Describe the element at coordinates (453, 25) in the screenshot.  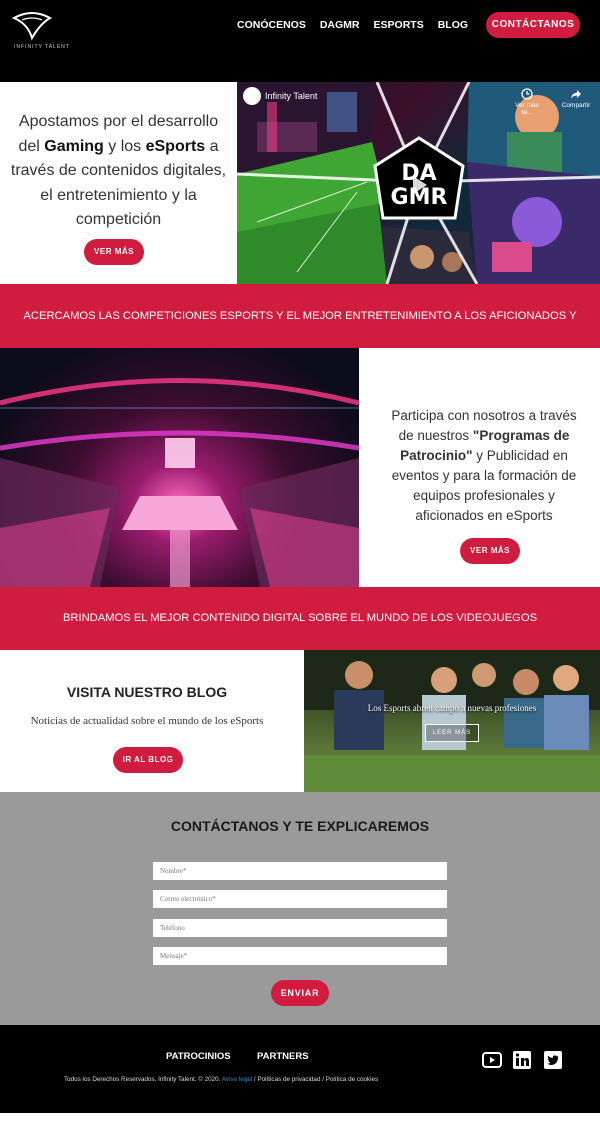
I see `nav-blog: BLOG` at that location.